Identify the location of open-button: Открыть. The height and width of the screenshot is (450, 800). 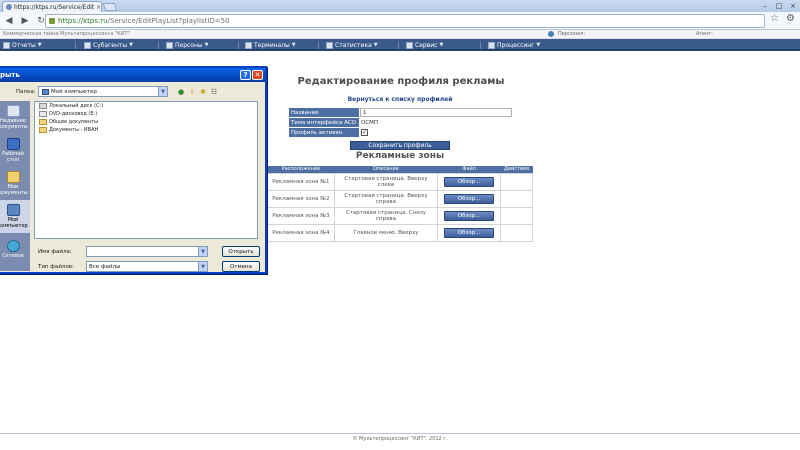
(241, 251).